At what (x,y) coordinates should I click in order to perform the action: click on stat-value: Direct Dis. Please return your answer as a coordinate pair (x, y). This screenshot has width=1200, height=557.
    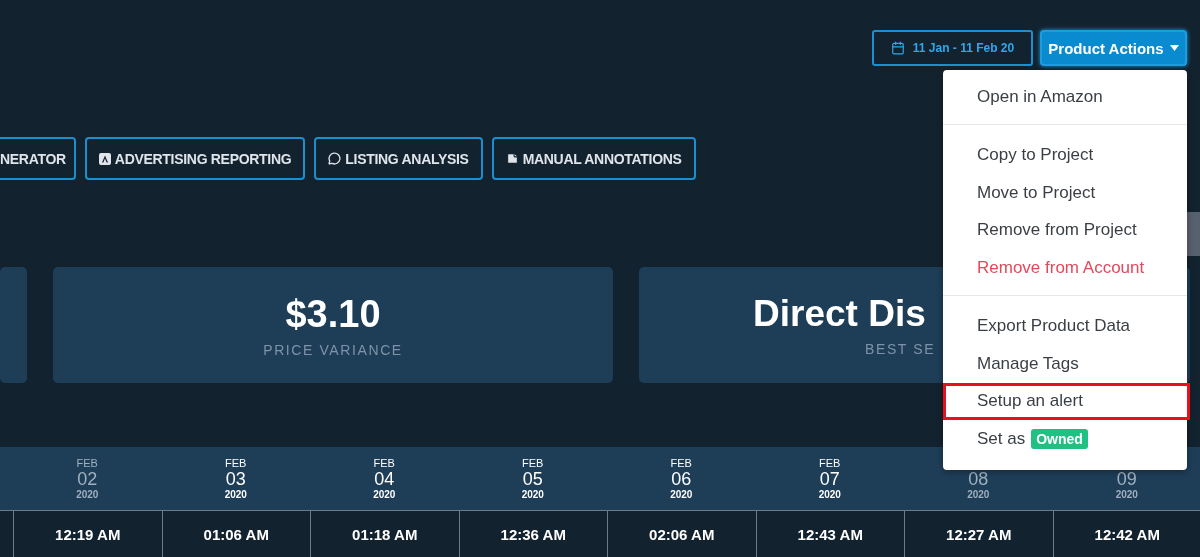
    Looking at the image, I should click on (839, 314).